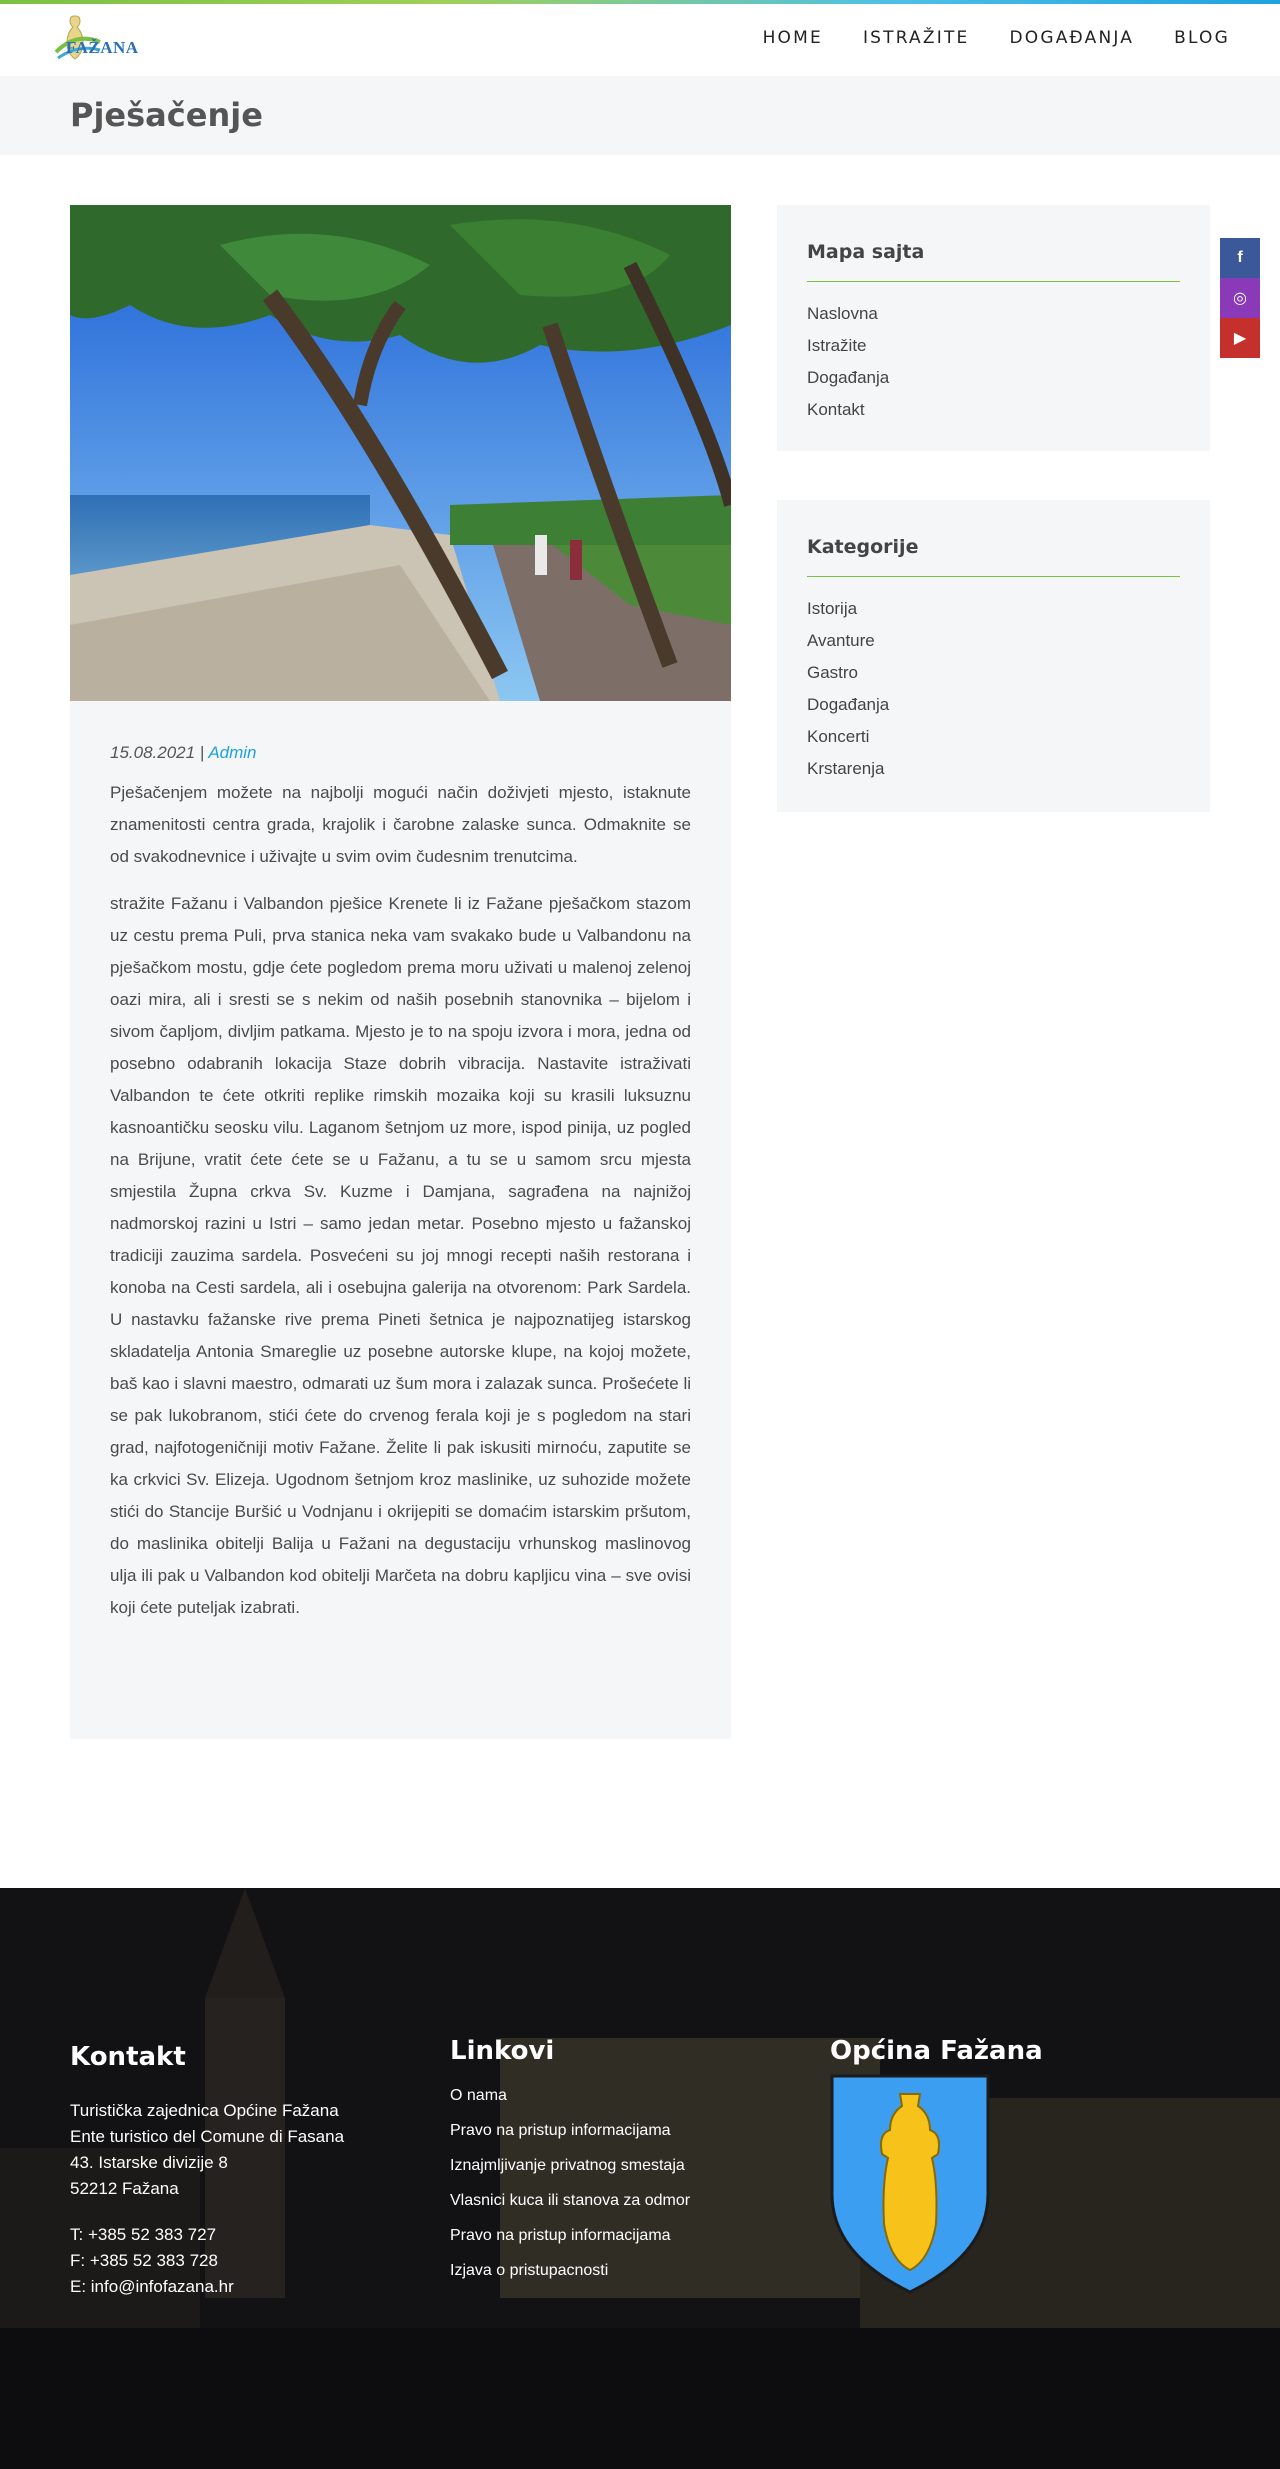 The height and width of the screenshot is (2469, 1280). I want to click on footer-link-pravo-na-pristup-2: Pravo na pristup informacijama, so click(610, 2235).